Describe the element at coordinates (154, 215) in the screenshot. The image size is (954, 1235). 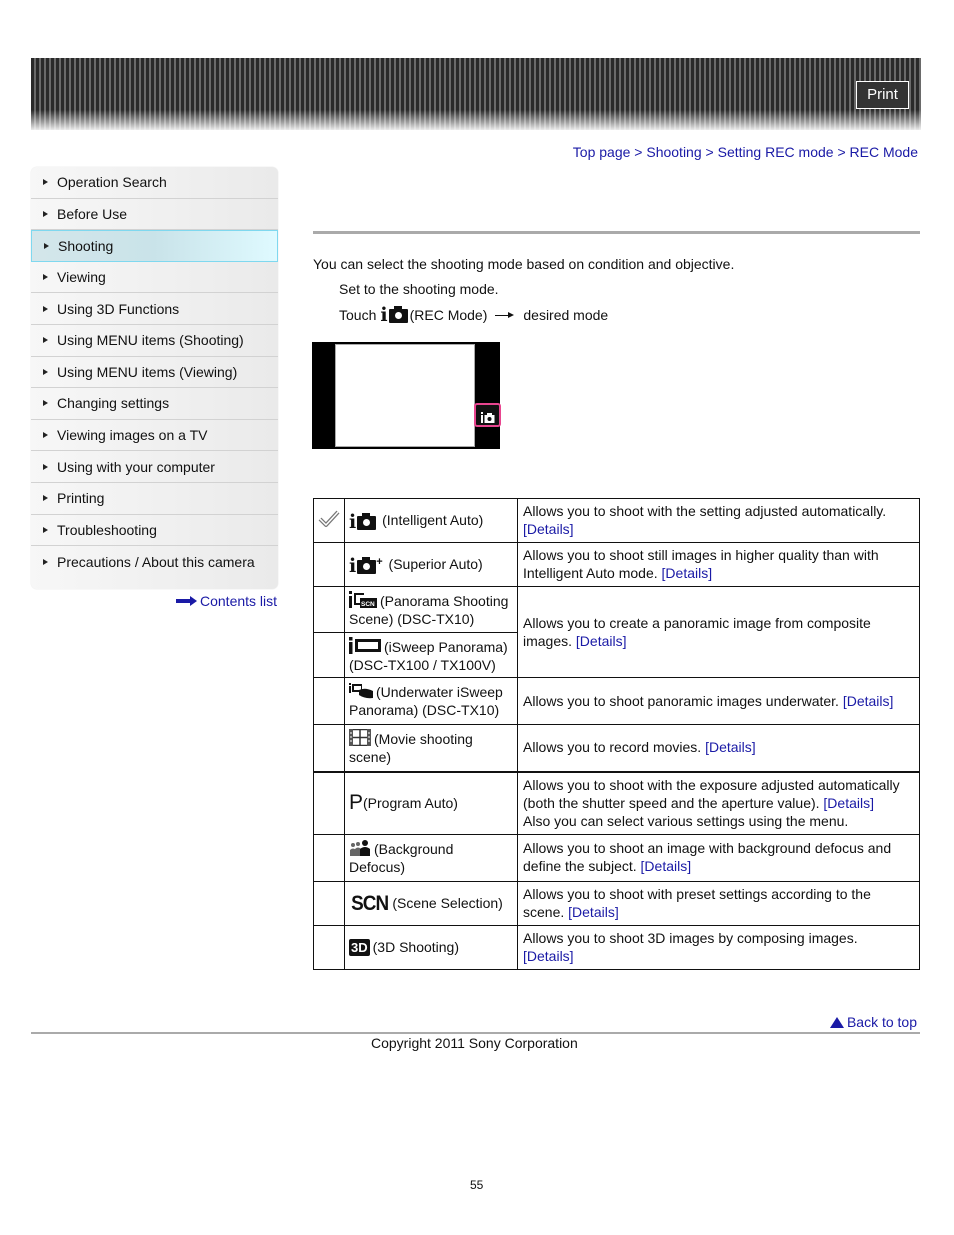
I see `sidebar-item-before-use: Before Use` at that location.